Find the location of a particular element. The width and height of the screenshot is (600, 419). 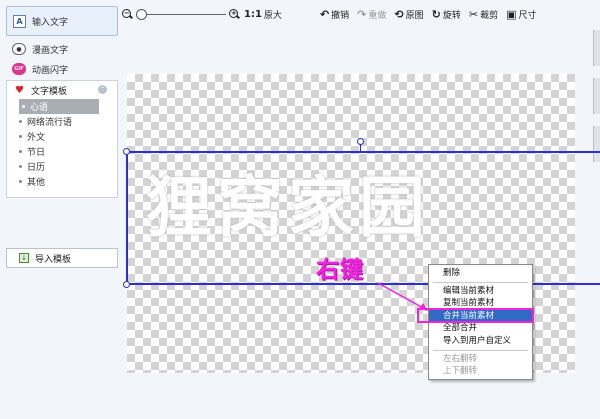

menu-item-flip-horizontal: 左右翻转 is located at coordinates (480, 359).